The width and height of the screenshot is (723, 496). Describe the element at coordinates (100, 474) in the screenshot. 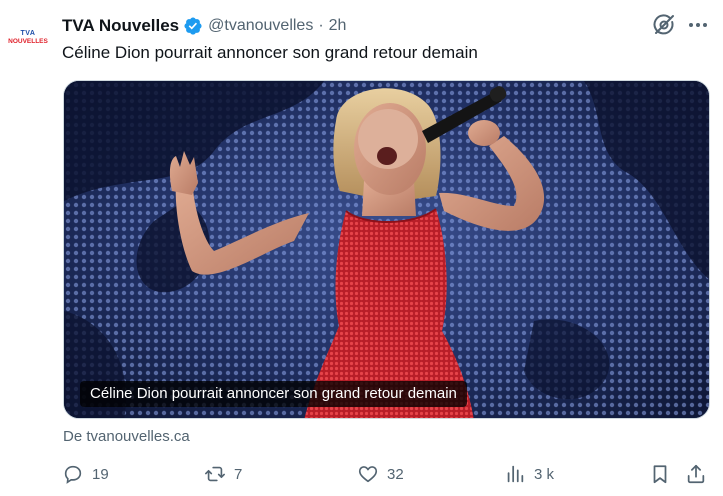

I see `reply-count: 19` at that location.